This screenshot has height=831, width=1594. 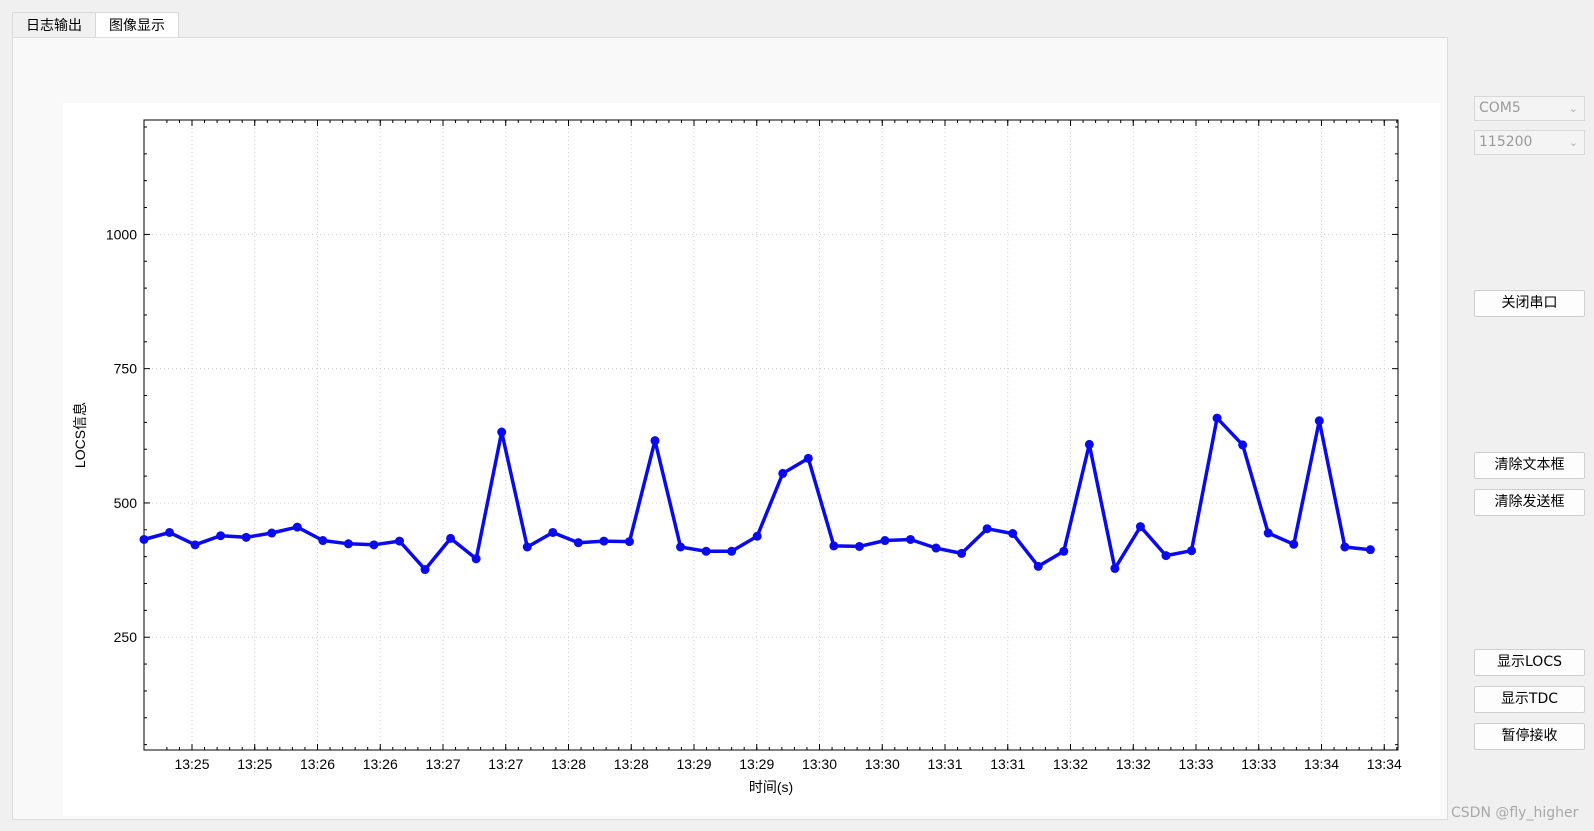 What do you see at coordinates (1515, 813) in the screenshot?
I see `watermark: CSDN @fly_higher` at bounding box center [1515, 813].